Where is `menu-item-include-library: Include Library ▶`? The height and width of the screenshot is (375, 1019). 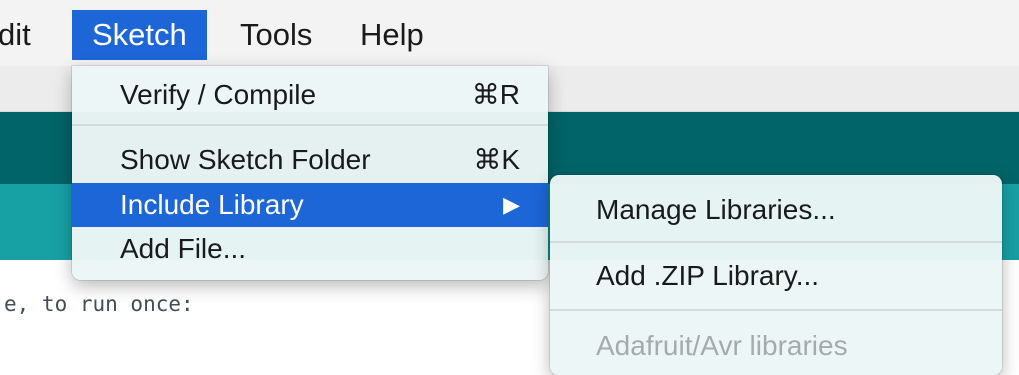 menu-item-include-library: Include Library ▶ is located at coordinates (310, 205).